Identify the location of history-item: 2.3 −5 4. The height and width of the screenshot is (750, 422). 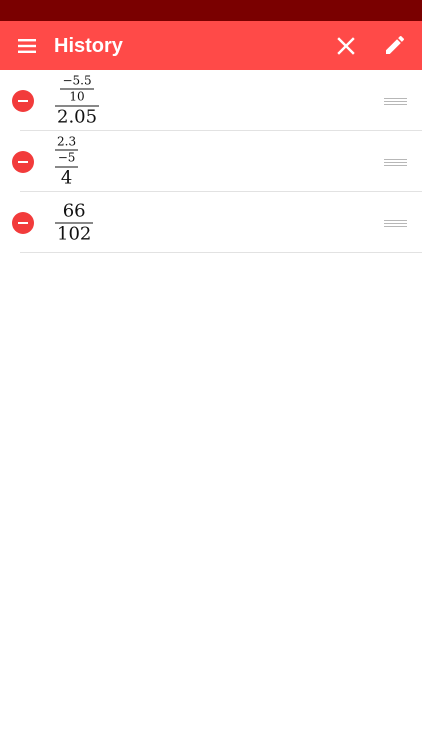
(211, 161).